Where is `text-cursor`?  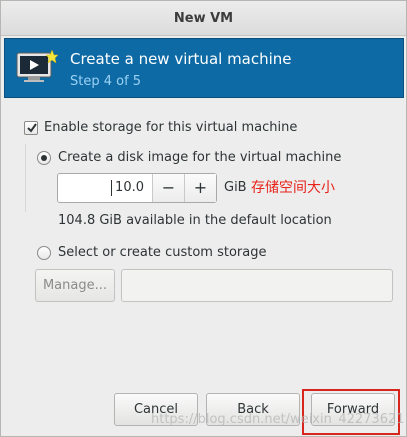
text-cursor is located at coordinates (111, 188).